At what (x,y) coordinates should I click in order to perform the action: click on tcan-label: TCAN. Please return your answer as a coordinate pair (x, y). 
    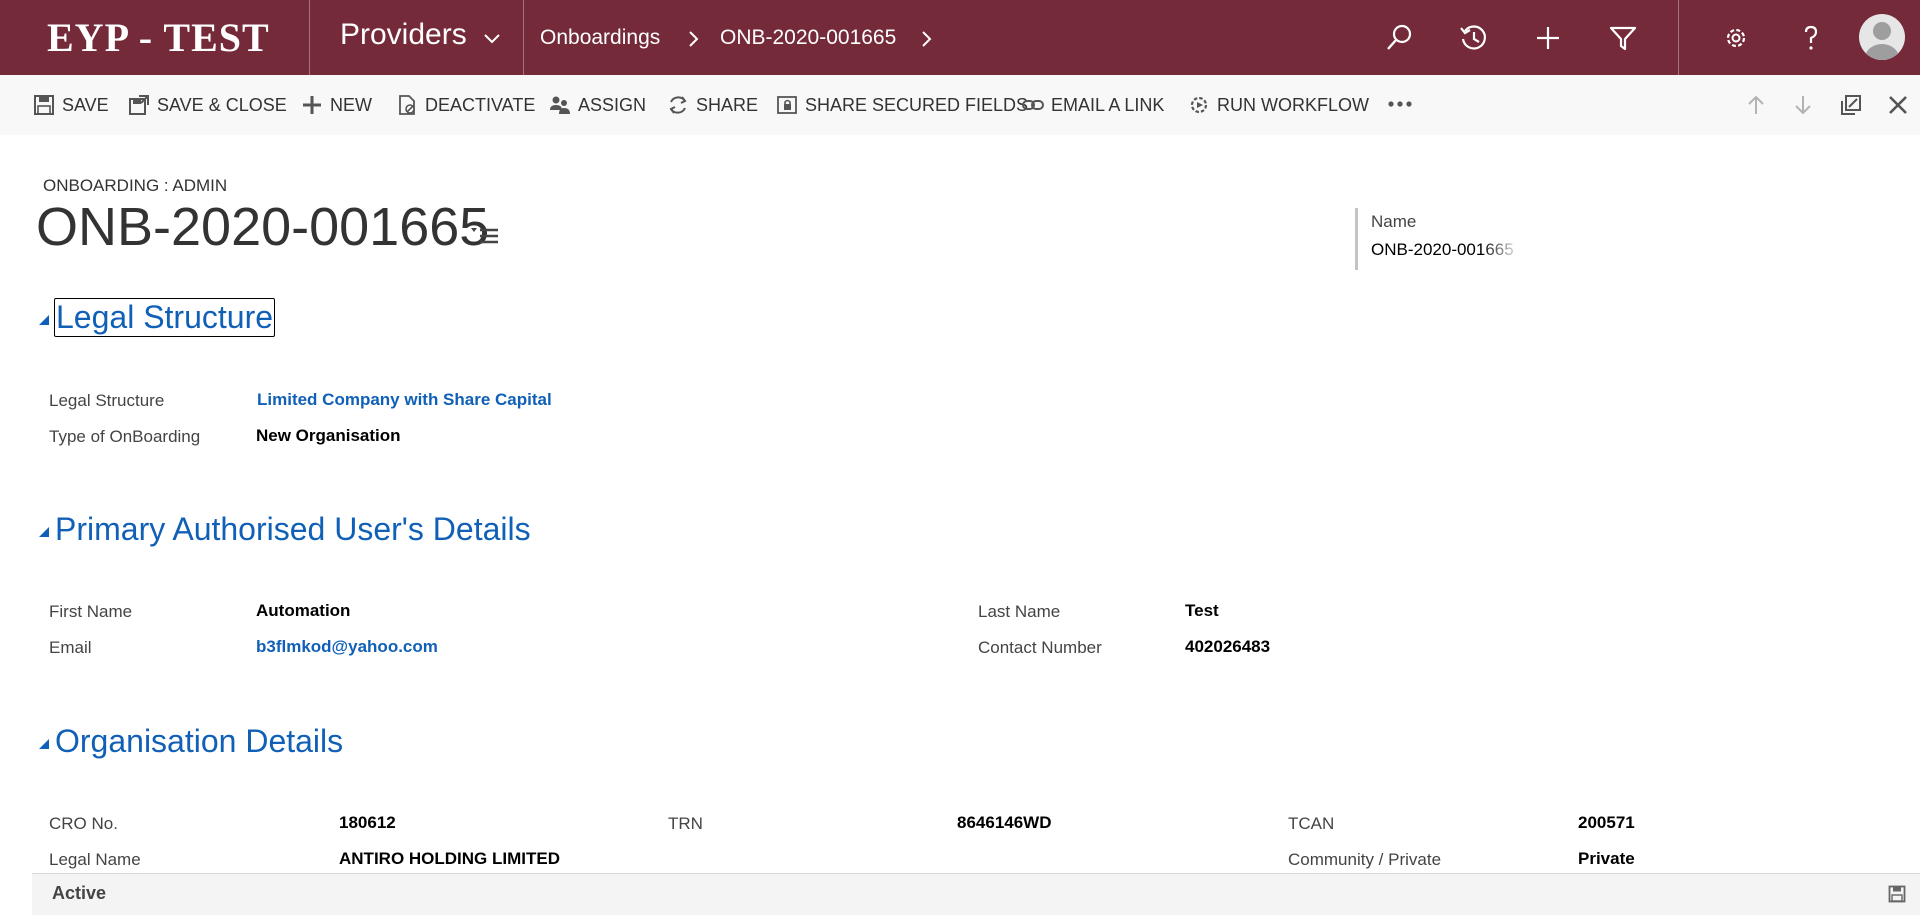
    Looking at the image, I should click on (1311, 823).